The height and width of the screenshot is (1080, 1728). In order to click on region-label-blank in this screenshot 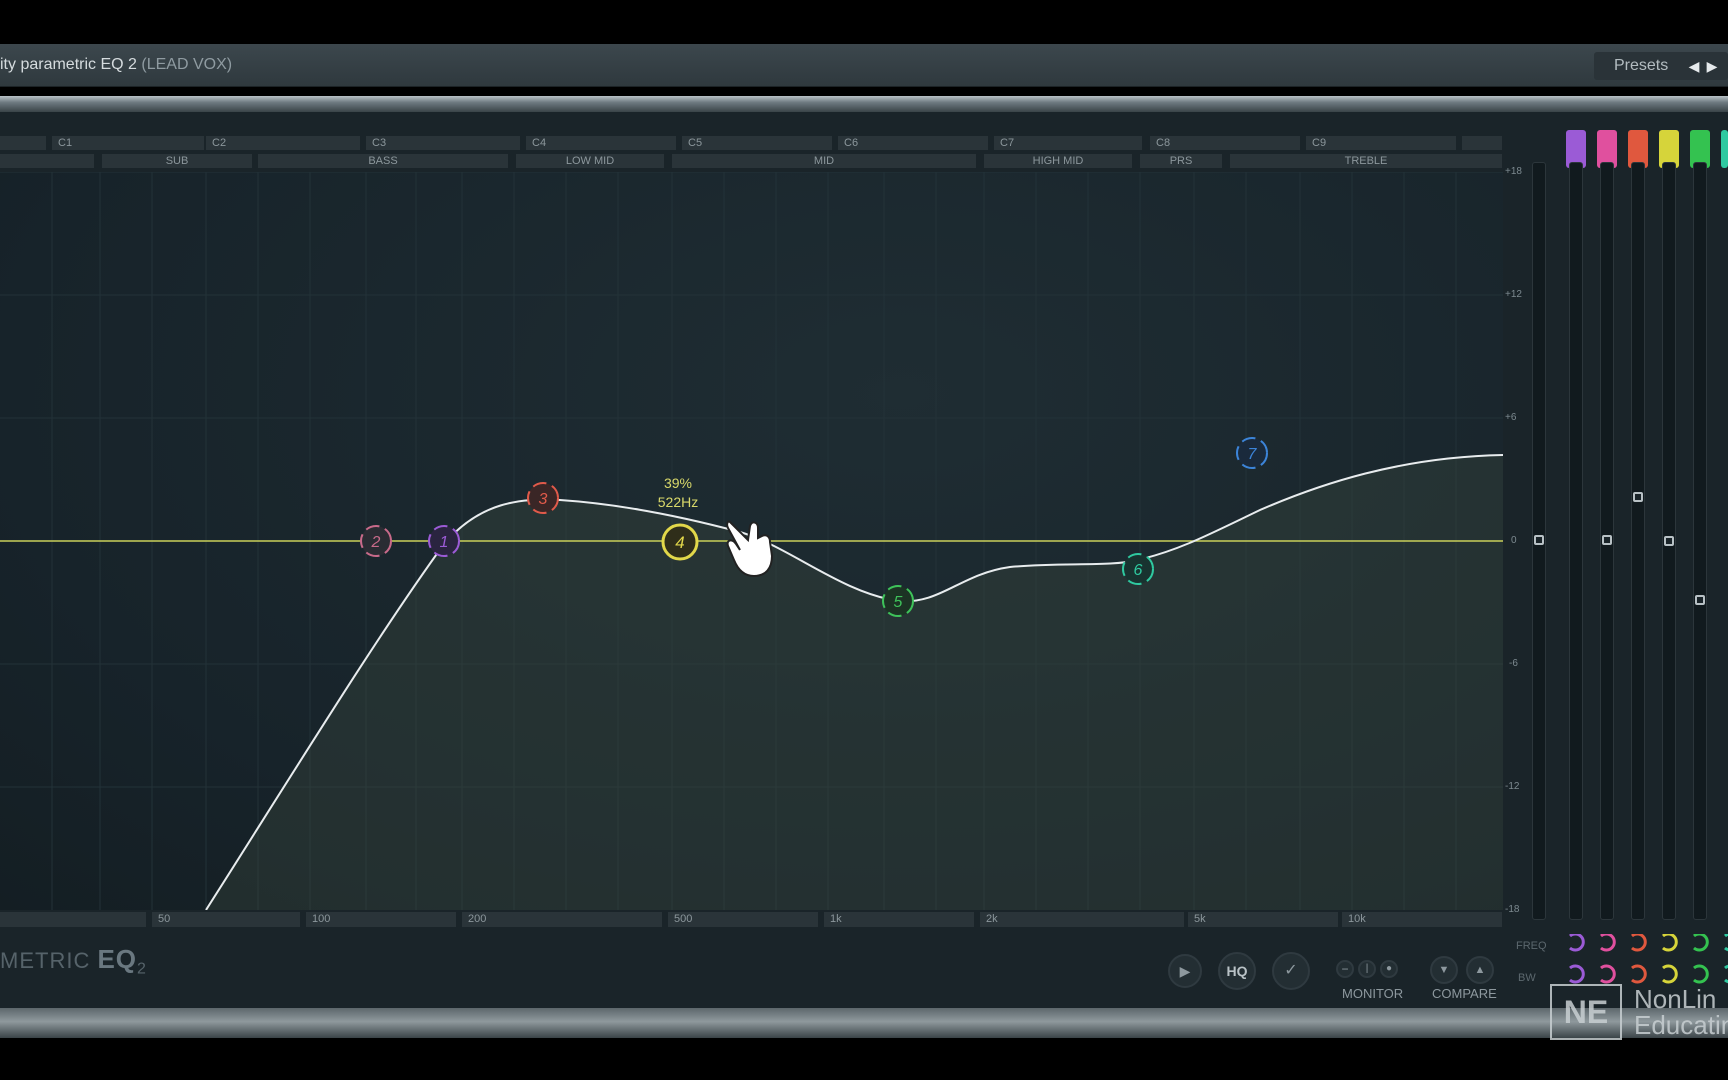, I will do `click(47, 161)`.